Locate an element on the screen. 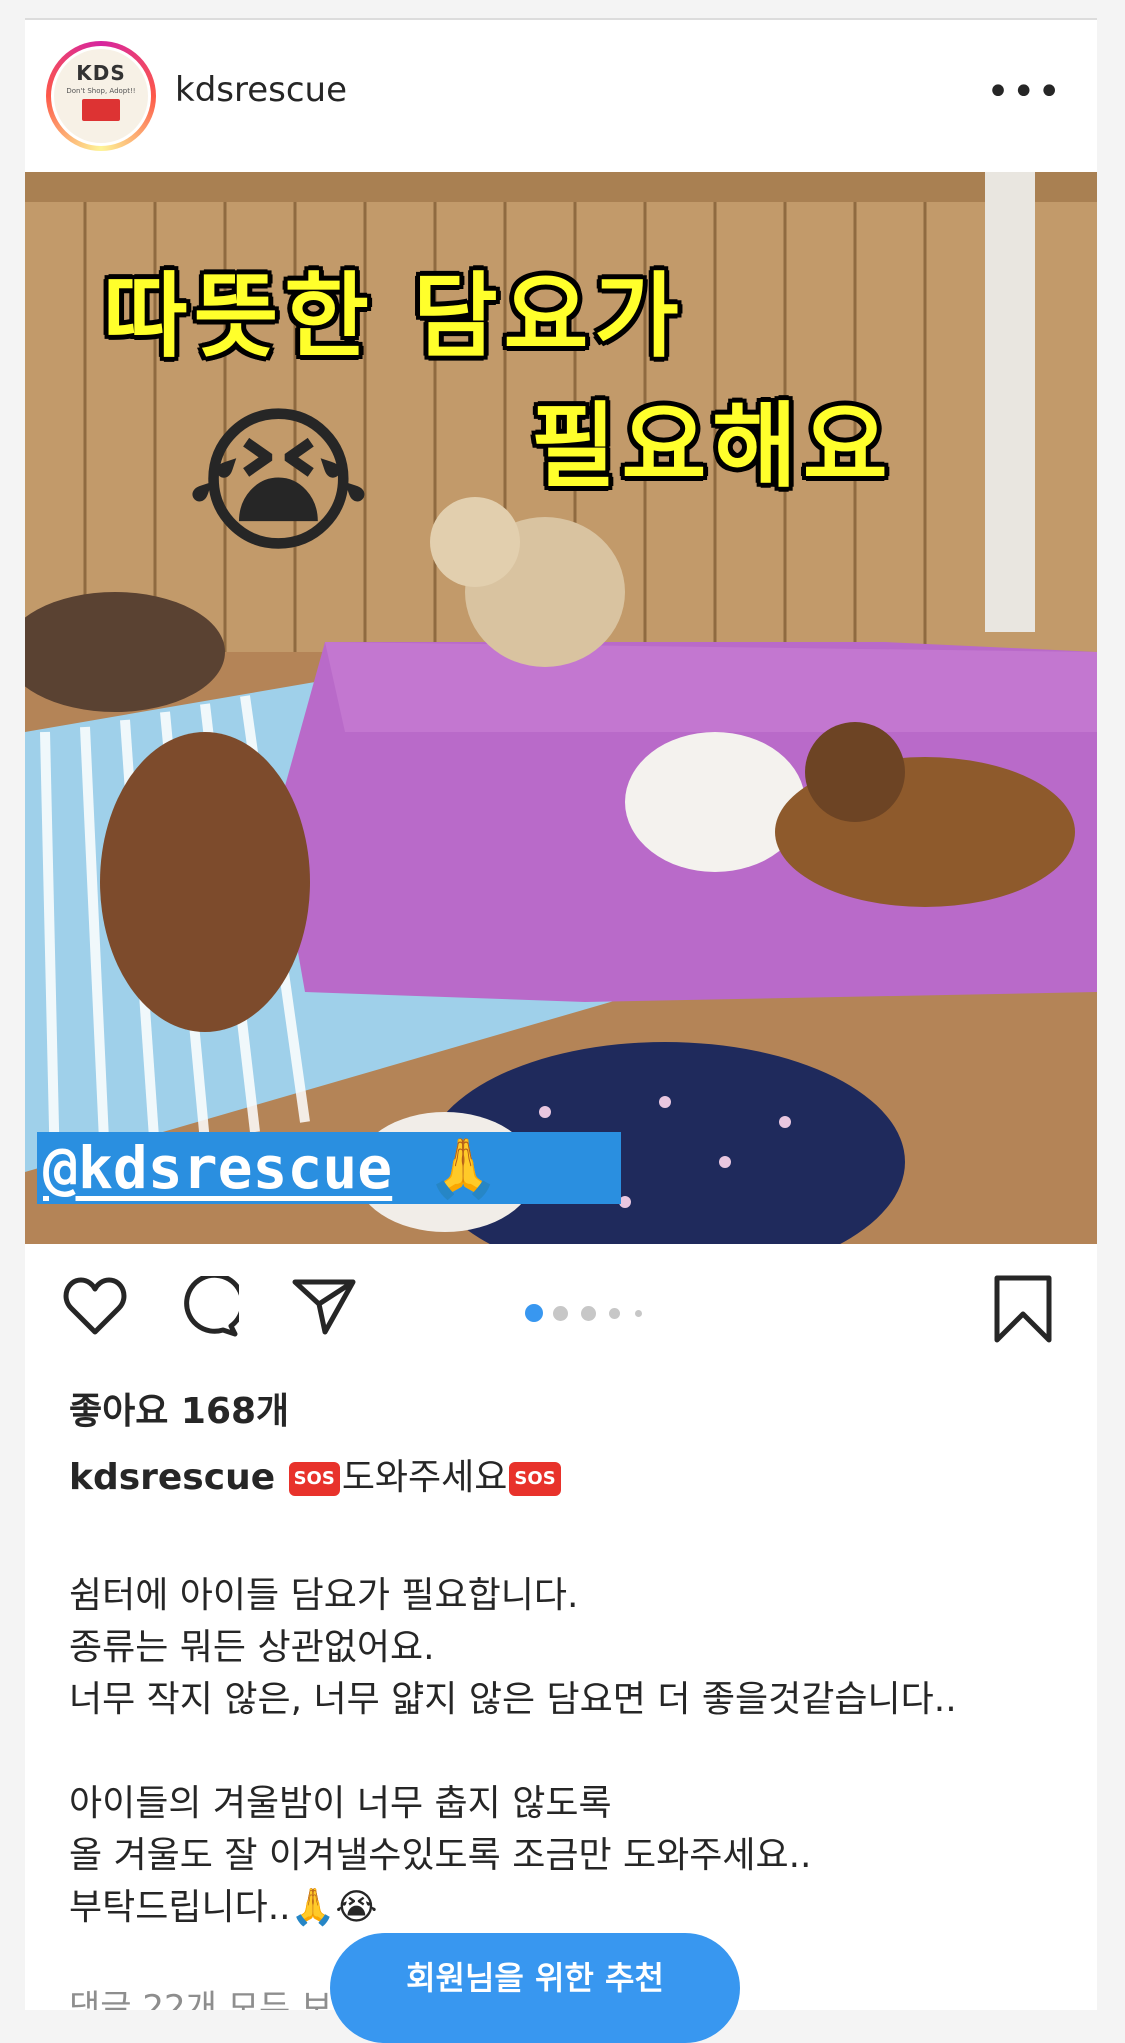 This screenshot has height=2043, width=1125. overlay-title-line1: 따뜻한 담요가 is located at coordinates (394, 316).